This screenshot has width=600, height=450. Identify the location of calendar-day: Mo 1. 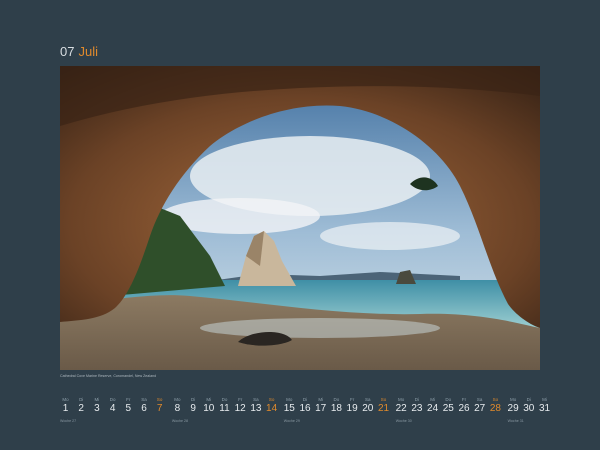
(65, 406).